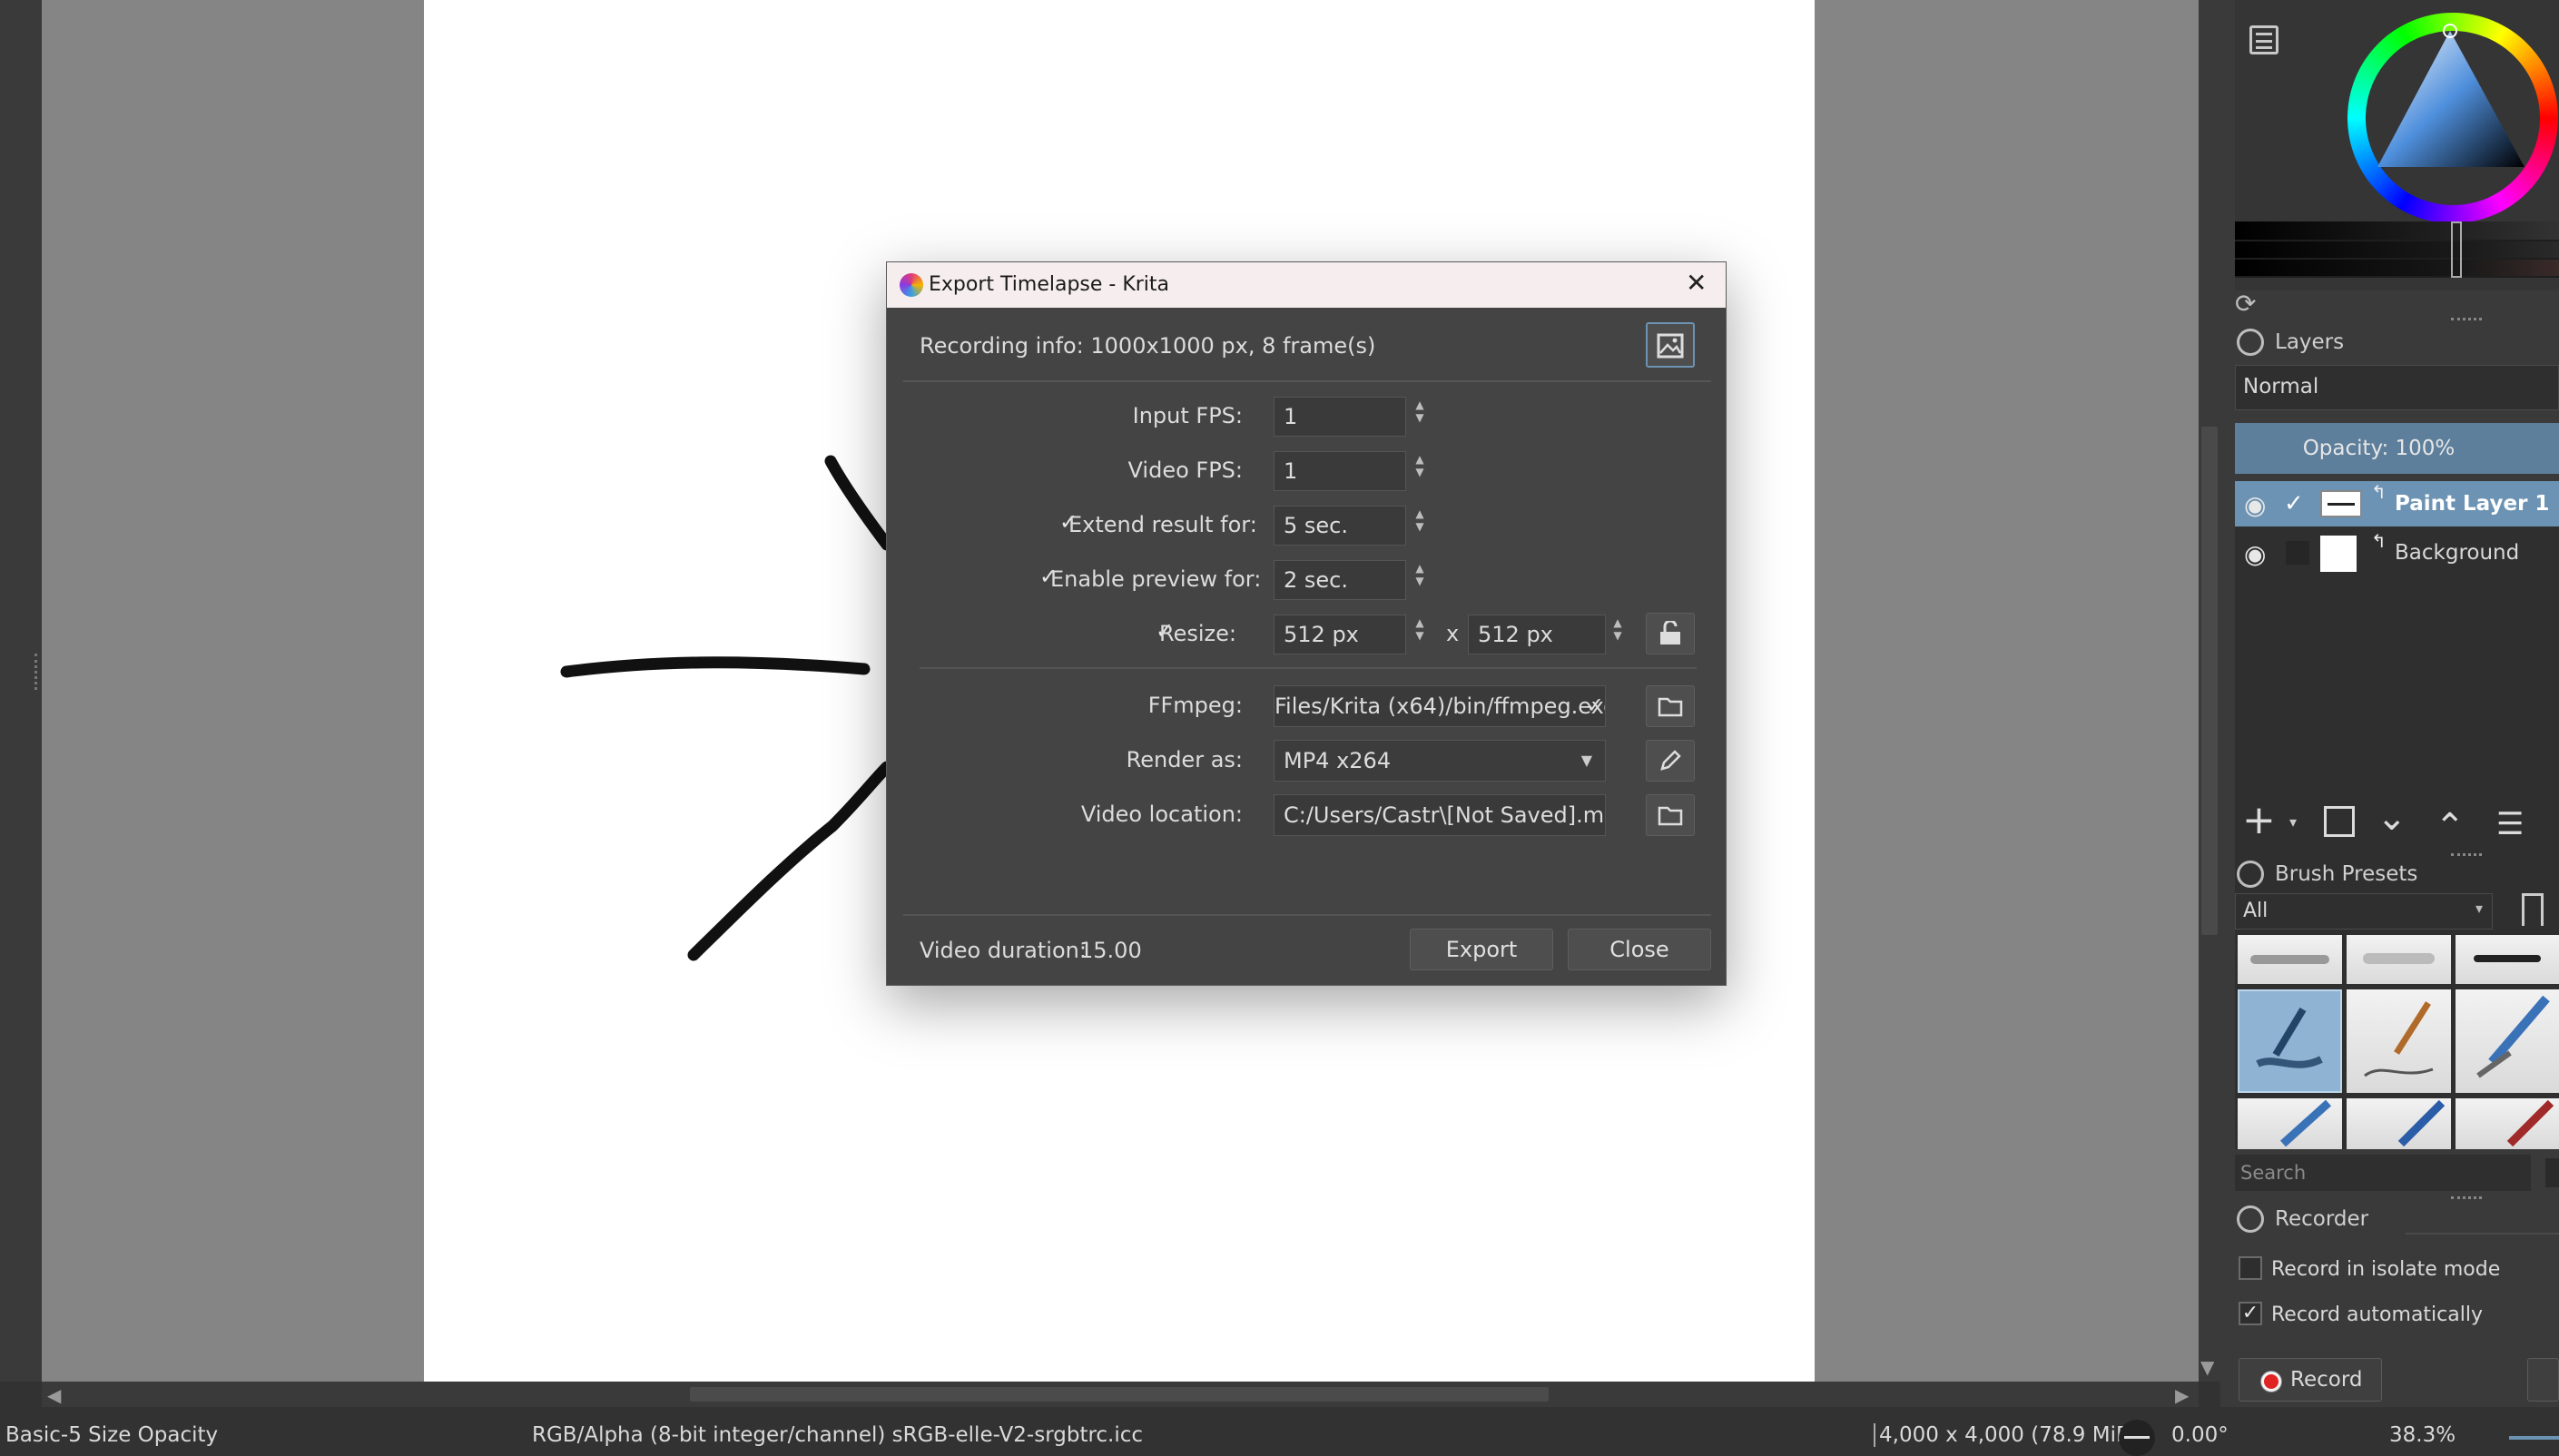 The height and width of the screenshot is (1456, 2559). What do you see at coordinates (1119, 1394) in the screenshot?
I see `horizontal-scroll-thumb` at bounding box center [1119, 1394].